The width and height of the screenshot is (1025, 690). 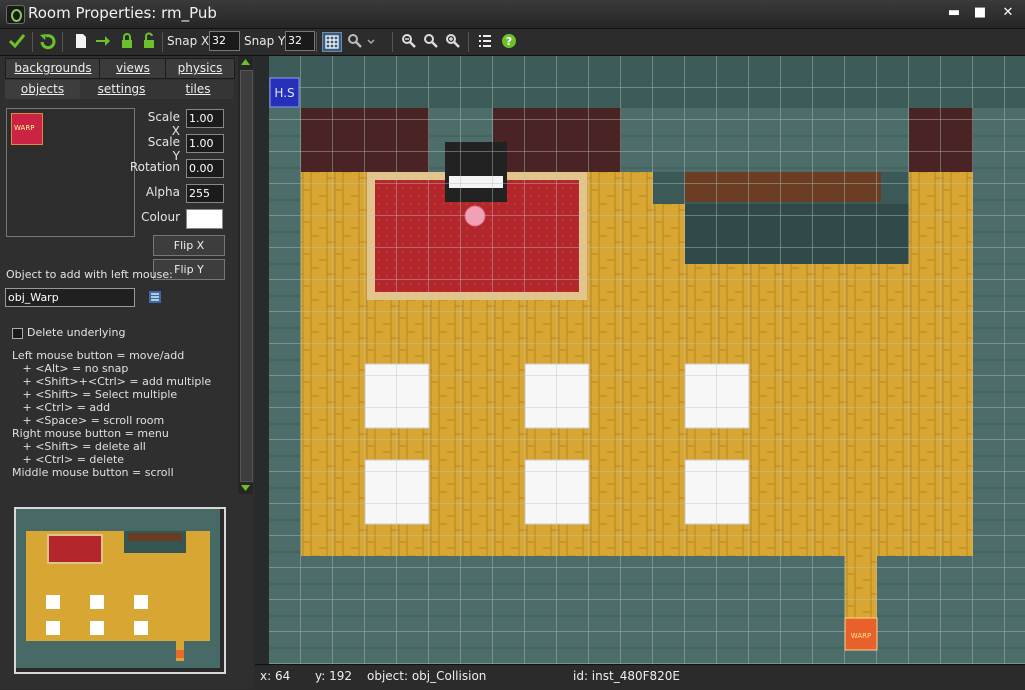 What do you see at coordinates (103, 41) in the screenshot?
I see `shift-arrow-icon` at bounding box center [103, 41].